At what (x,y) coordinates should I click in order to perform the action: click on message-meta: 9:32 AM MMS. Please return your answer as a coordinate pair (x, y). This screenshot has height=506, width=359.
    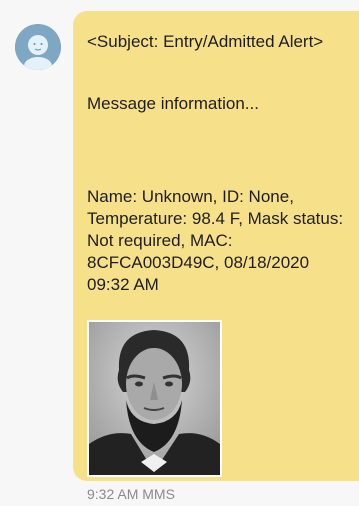
    Looking at the image, I should click on (131, 494).